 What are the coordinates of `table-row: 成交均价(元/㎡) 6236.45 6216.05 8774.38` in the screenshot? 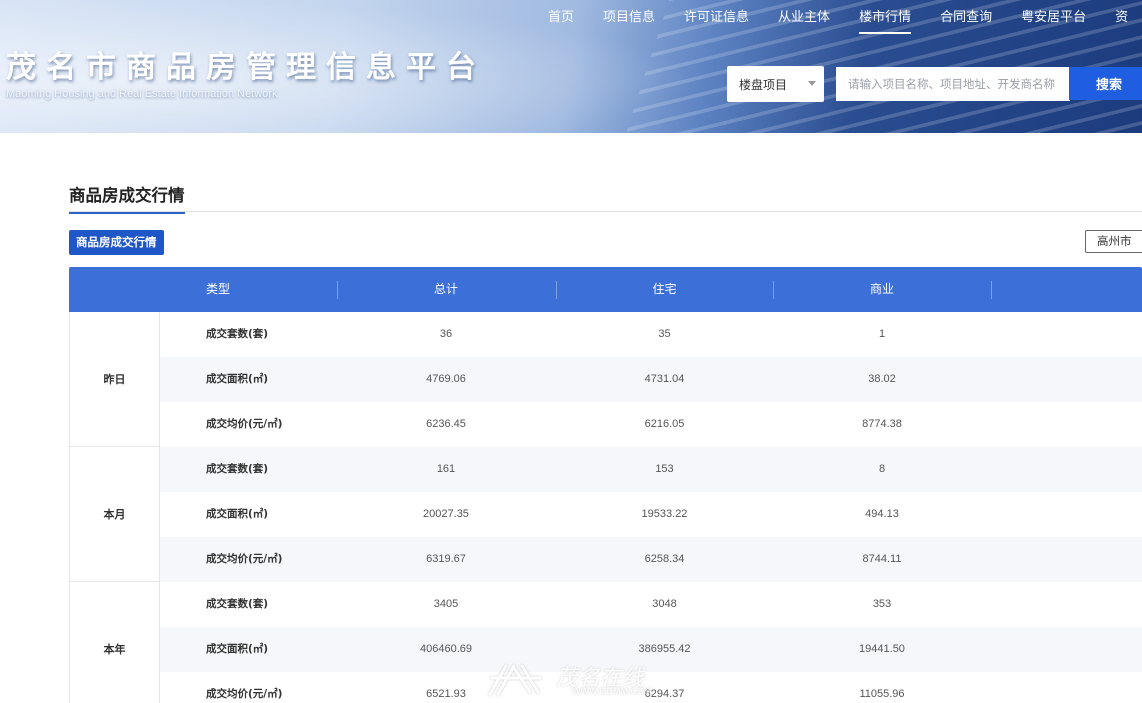 It's located at (651, 424).